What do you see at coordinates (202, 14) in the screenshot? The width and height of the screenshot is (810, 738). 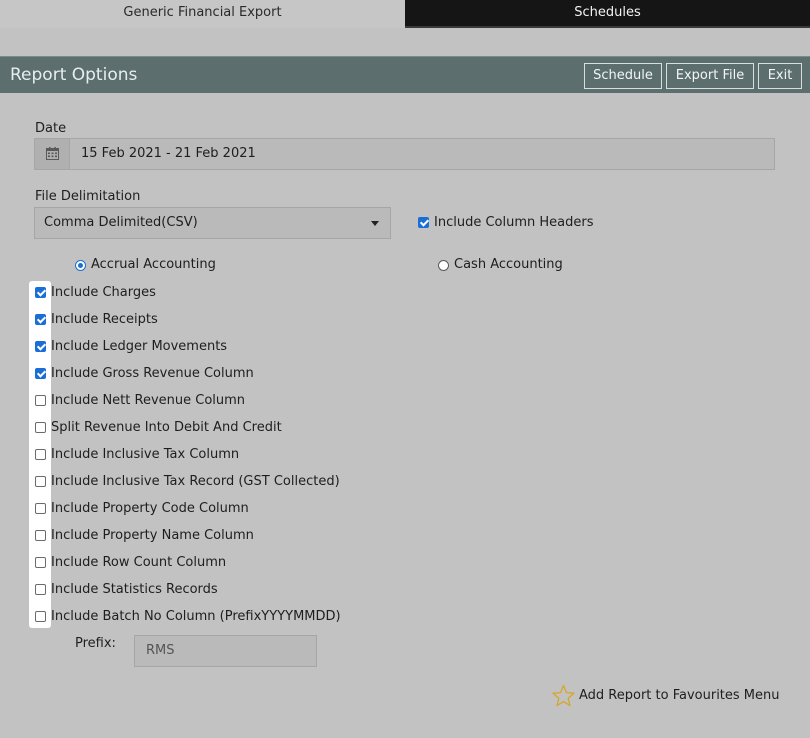 I see `tab-generic-financial-export: Generic Financial Export` at bounding box center [202, 14].